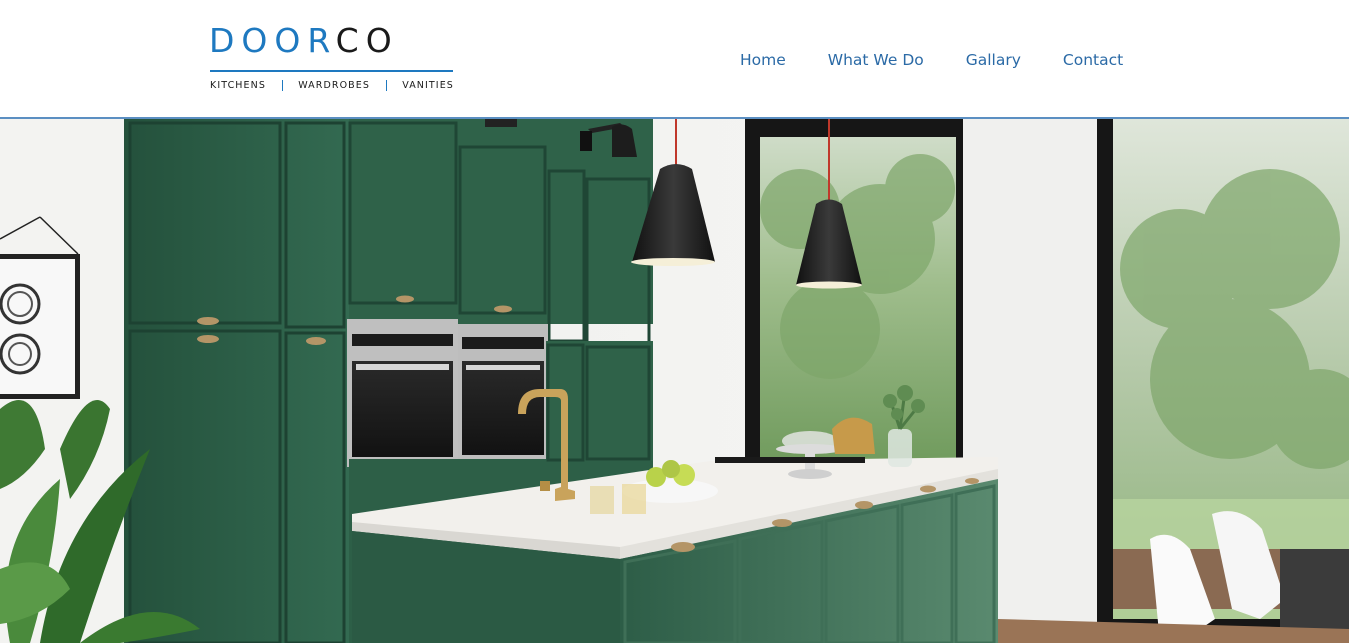  Describe the element at coordinates (238, 85) in the screenshot. I see `tagline-kitchens: KITCHENS` at that location.